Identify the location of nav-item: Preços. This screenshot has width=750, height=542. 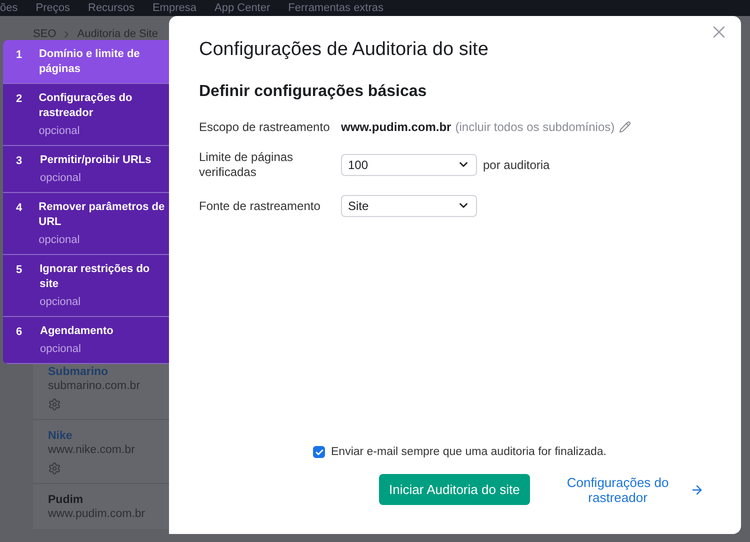
(53, 8).